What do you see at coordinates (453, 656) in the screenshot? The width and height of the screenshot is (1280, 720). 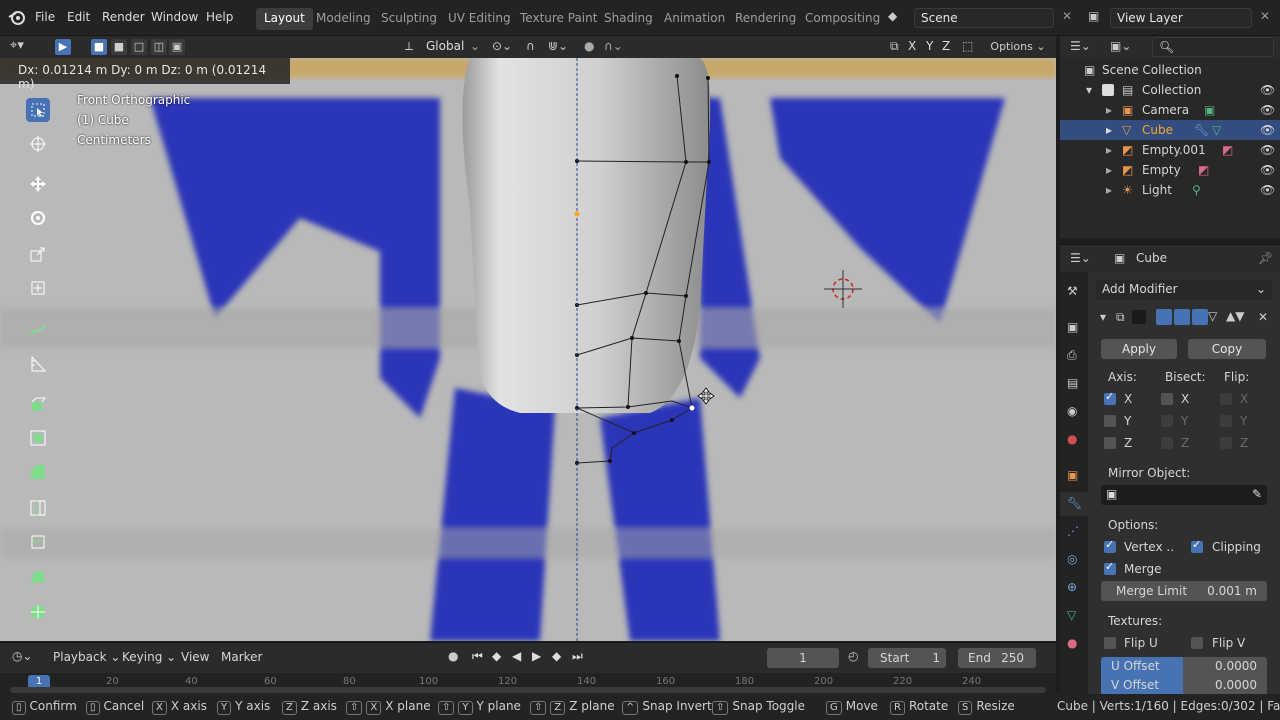 I see `record-icon: ●` at bounding box center [453, 656].